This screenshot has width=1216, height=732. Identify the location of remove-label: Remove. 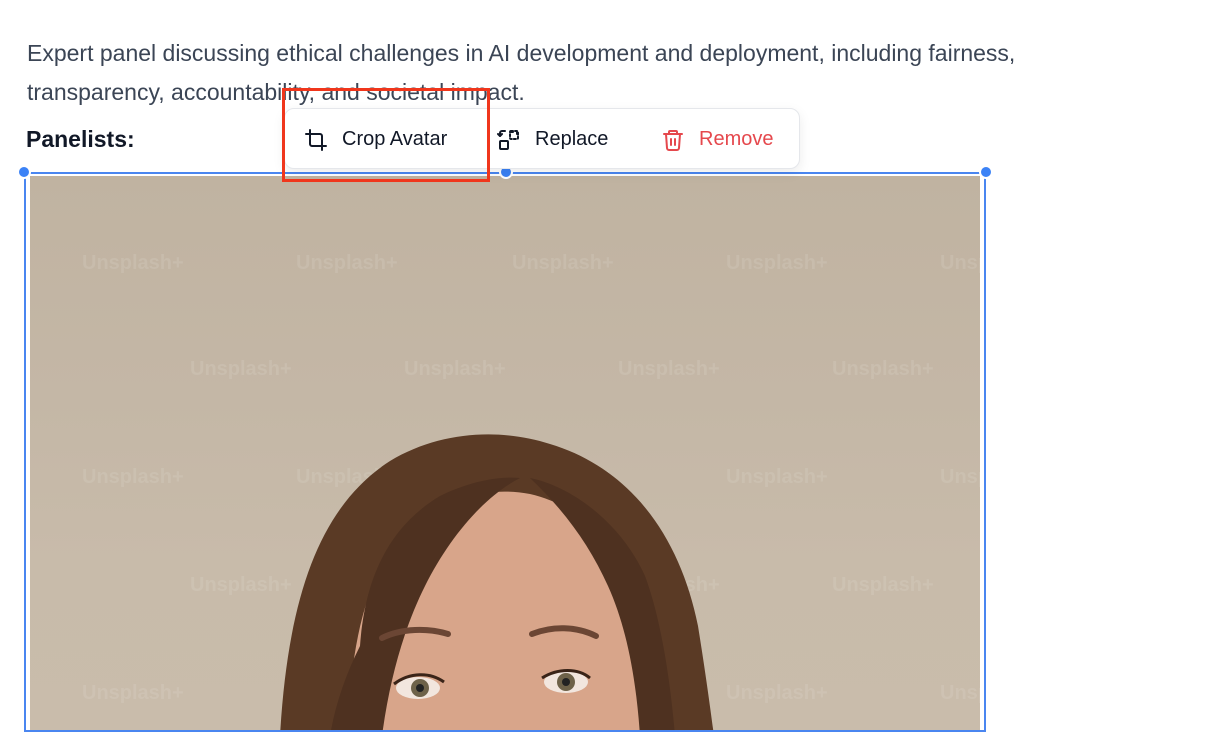
(736, 139).